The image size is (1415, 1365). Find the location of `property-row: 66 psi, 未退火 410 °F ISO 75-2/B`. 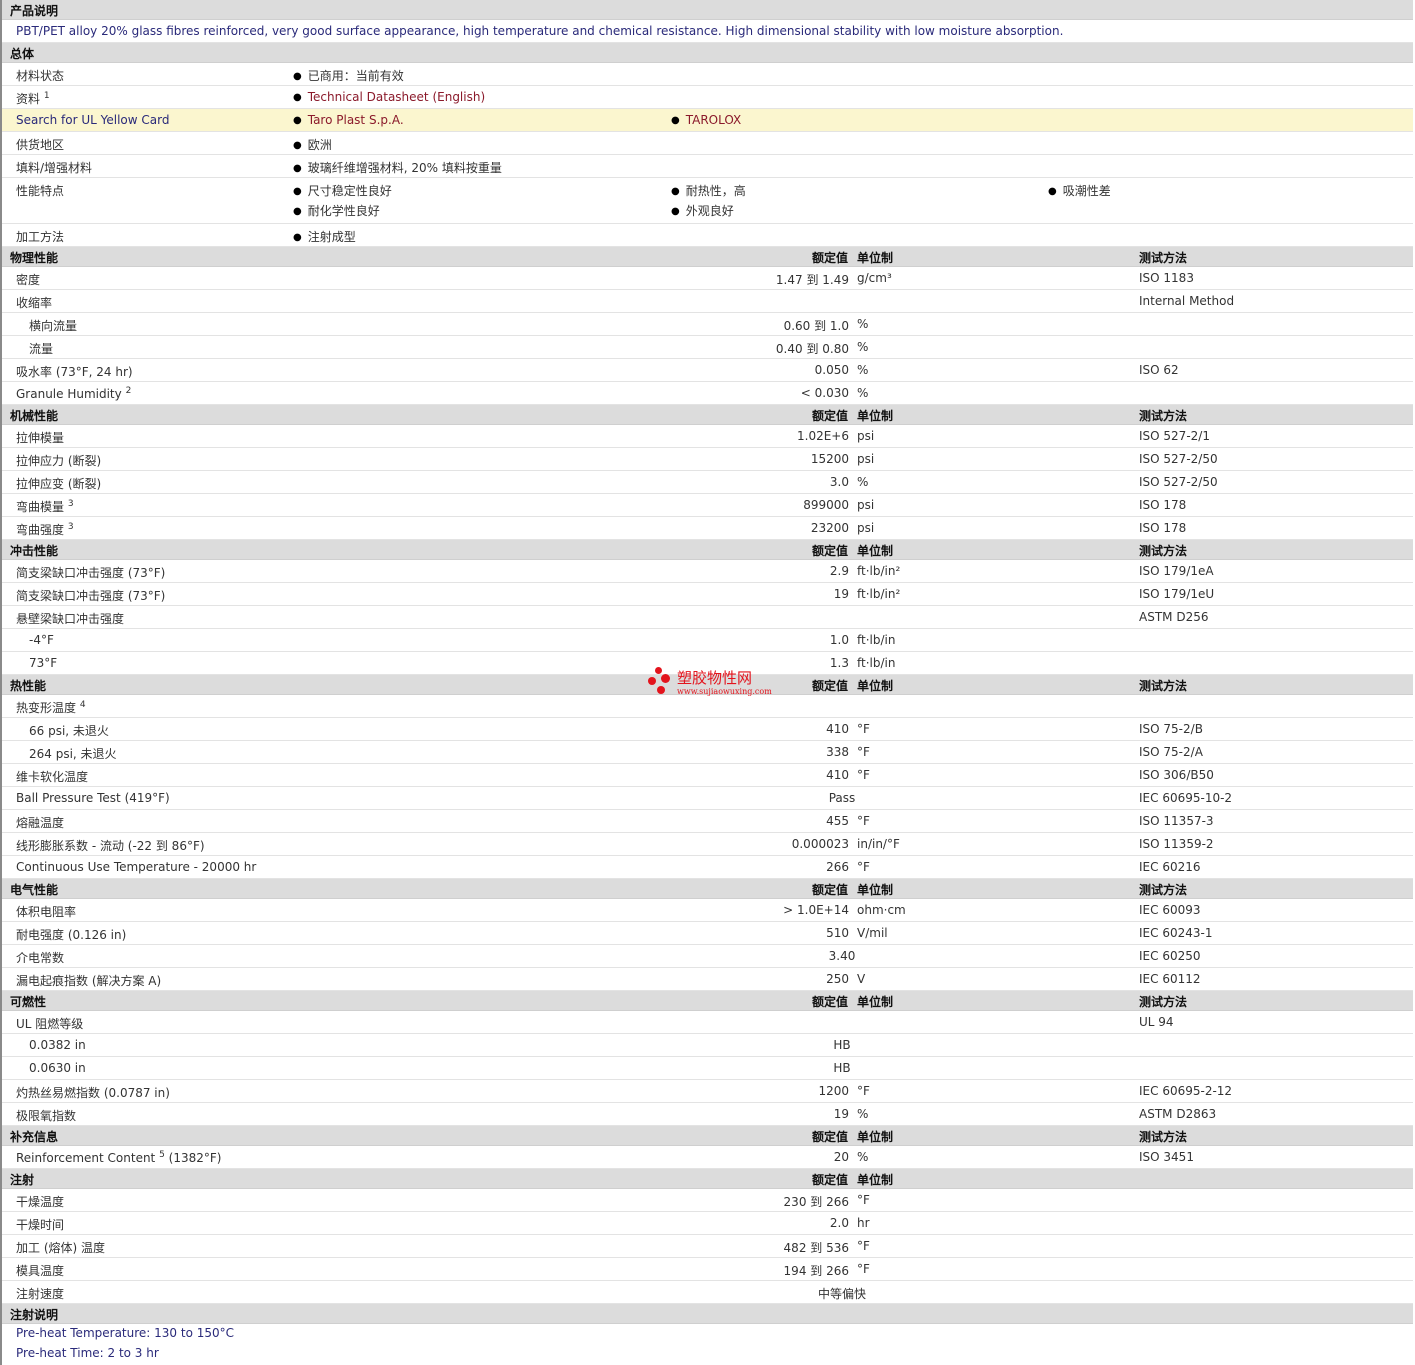

property-row: 66 psi, 未退火 410 °F ISO 75-2/B is located at coordinates (707, 729).